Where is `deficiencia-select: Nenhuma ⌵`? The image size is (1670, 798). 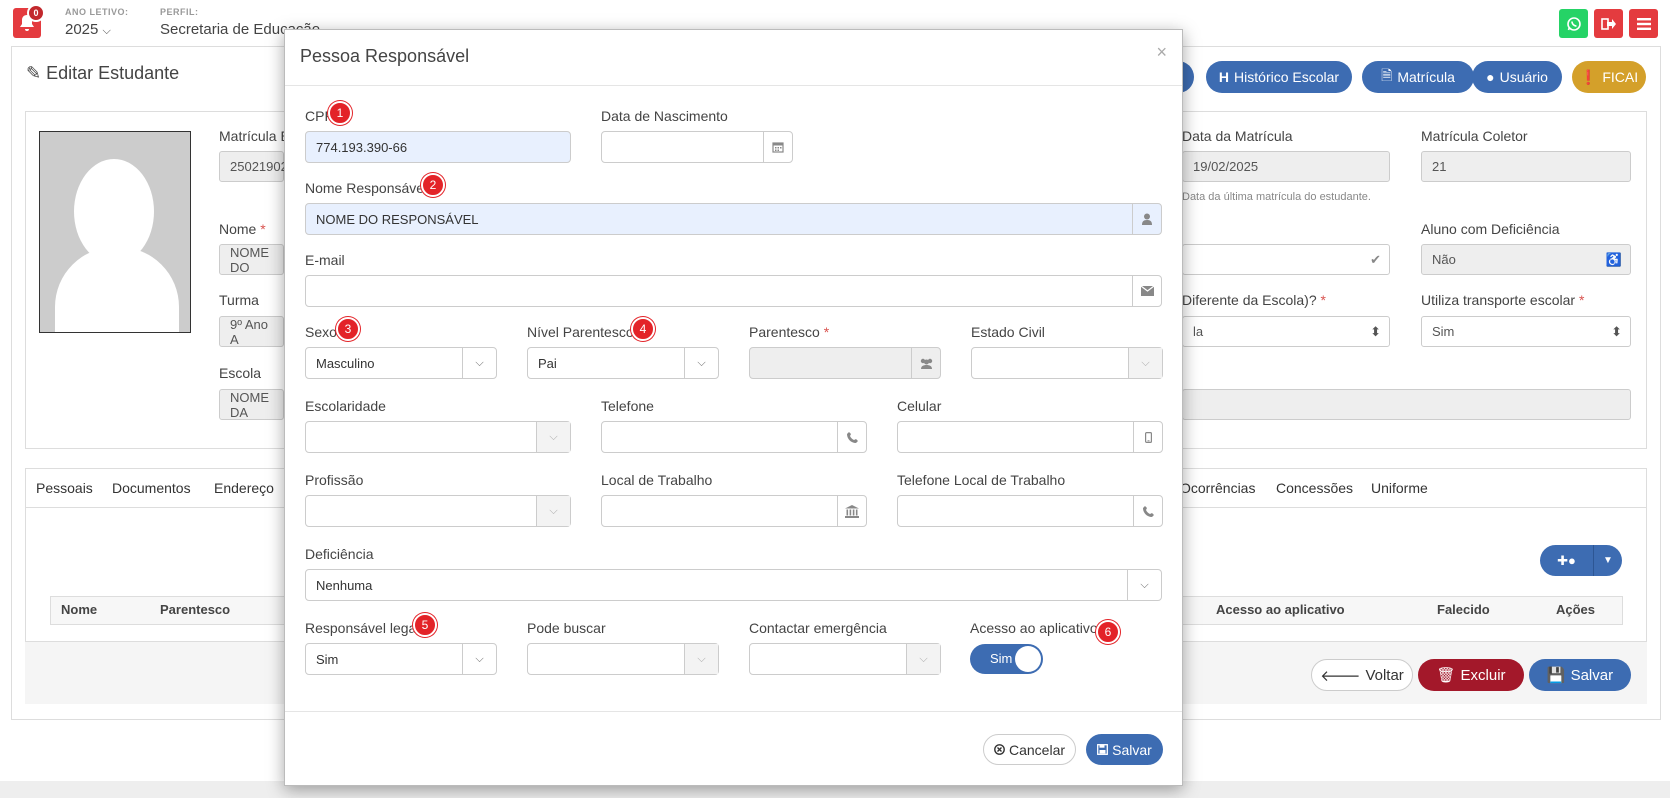
deficiencia-select: Nenhuma ⌵ is located at coordinates (733, 585).